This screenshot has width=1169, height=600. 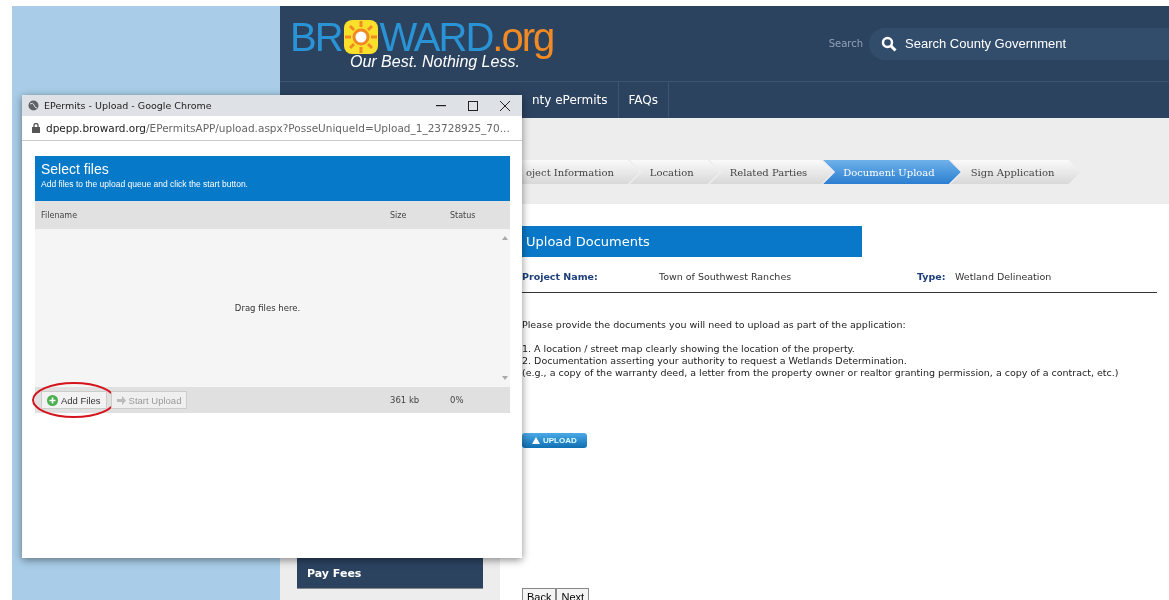 I want to click on maximize-icon, so click(x=473, y=105).